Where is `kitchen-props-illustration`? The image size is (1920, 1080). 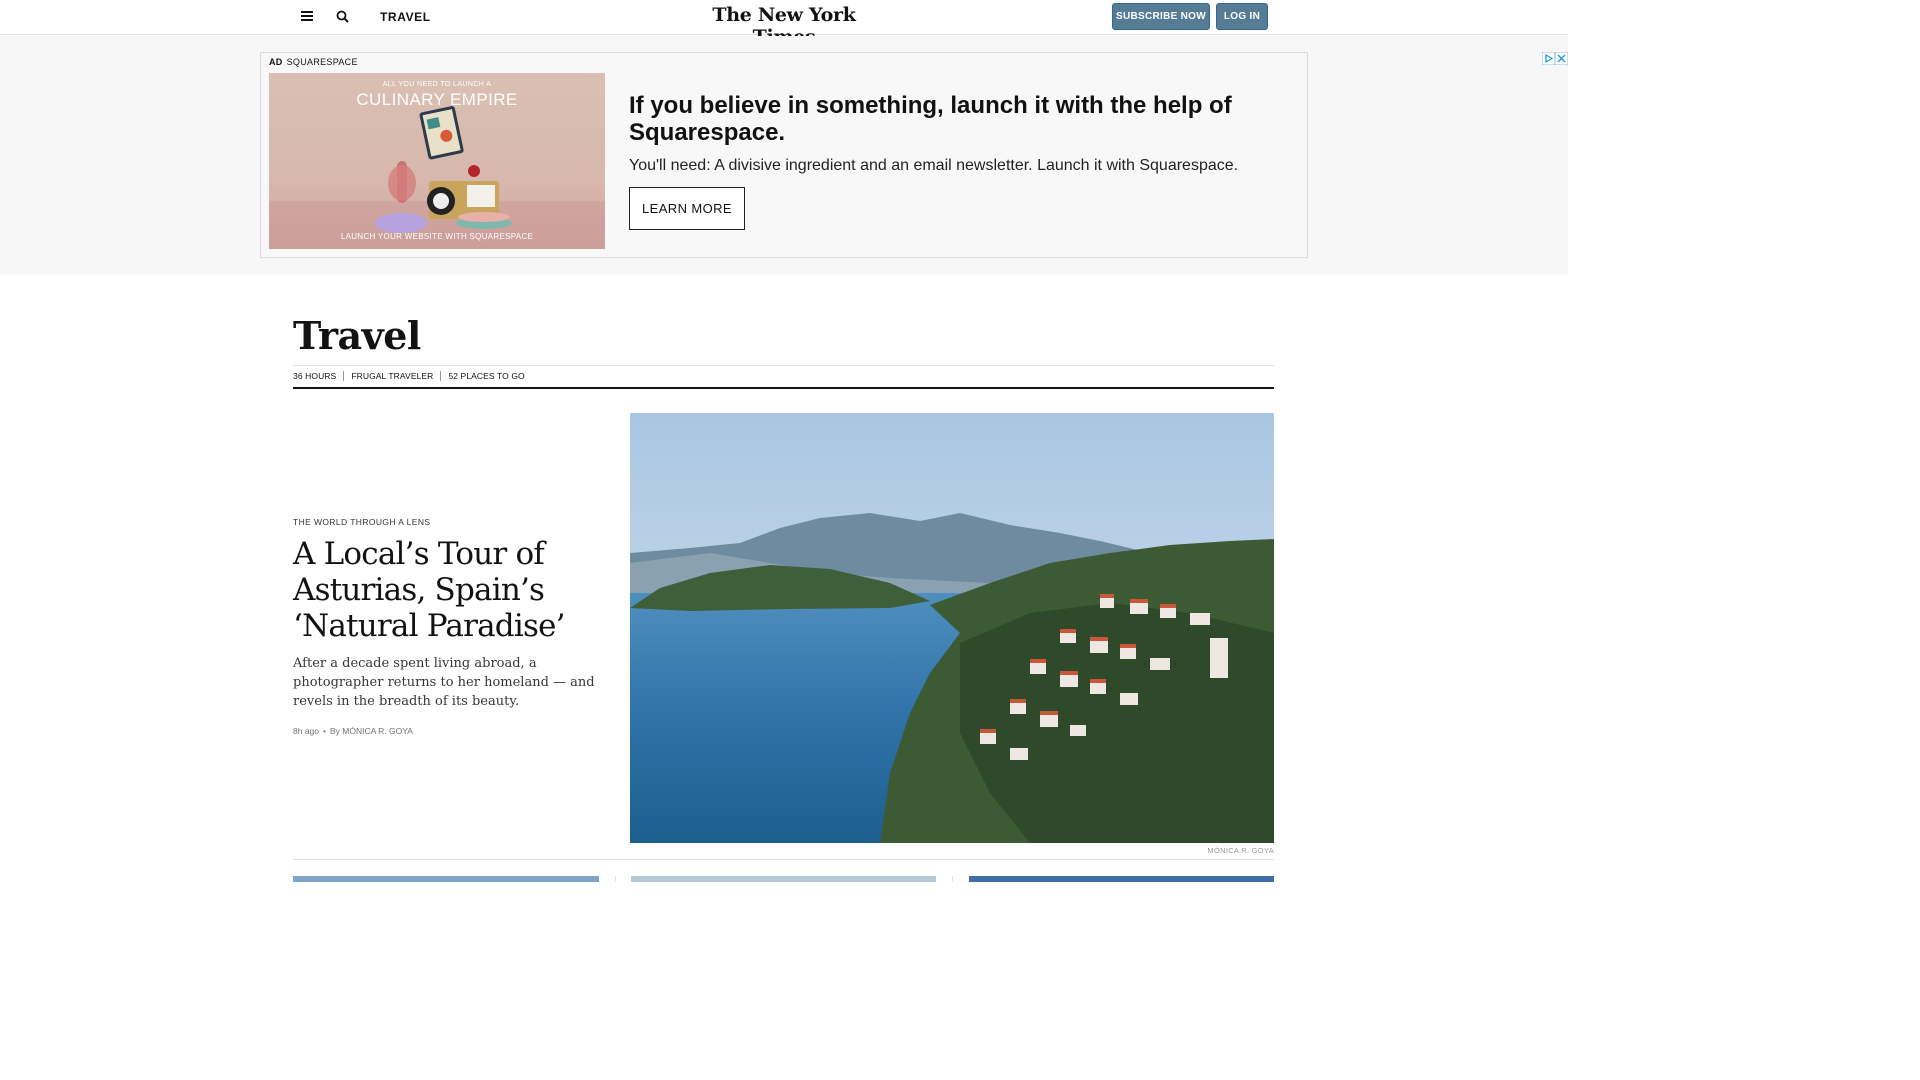 kitchen-props-illustration is located at coordinates (437, 177).